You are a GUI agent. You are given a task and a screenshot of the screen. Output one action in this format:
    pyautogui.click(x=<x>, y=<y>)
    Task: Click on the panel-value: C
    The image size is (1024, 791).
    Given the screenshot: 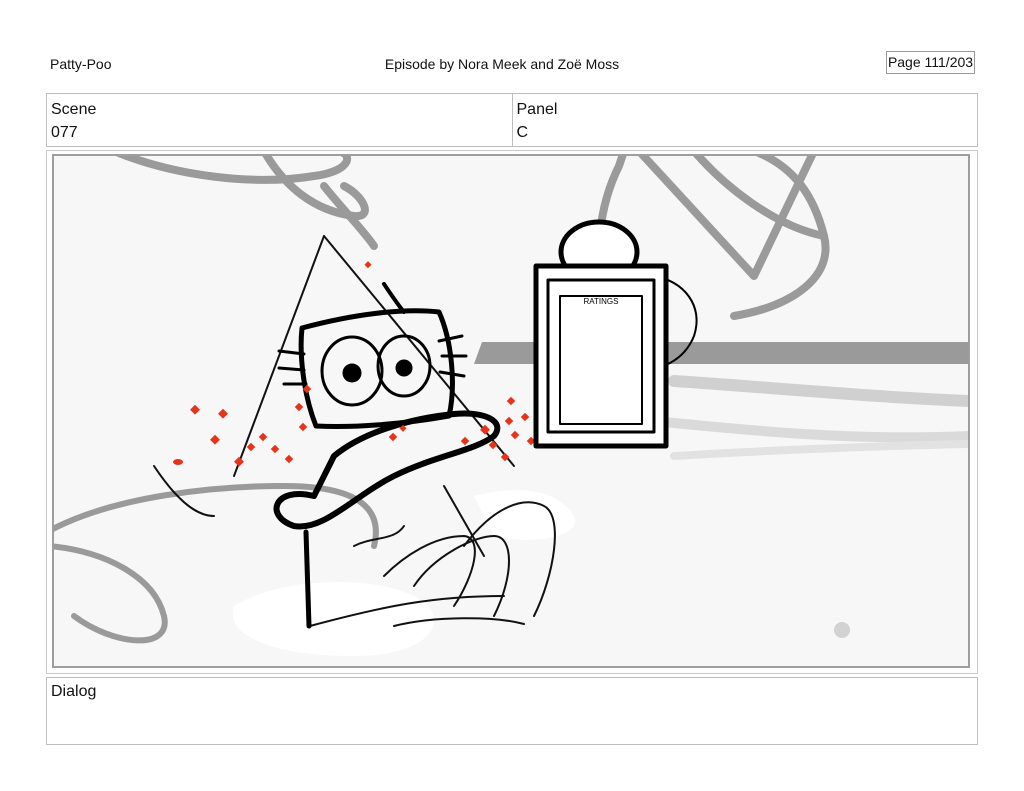 What is the action you would take?
    pyautogui.click(x=522, y=132)
    